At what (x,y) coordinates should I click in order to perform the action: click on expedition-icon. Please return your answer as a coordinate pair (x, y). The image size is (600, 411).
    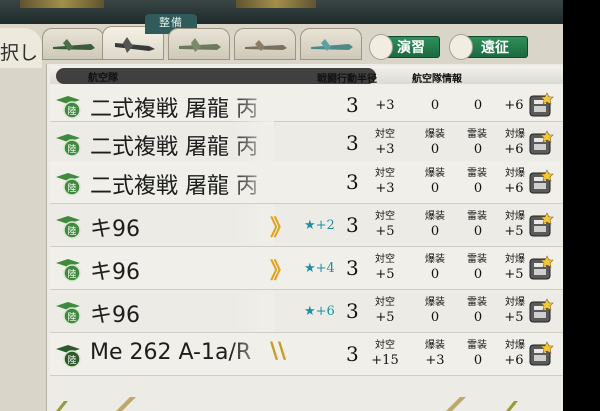
    Looking at the image, I should click on (461, 47).